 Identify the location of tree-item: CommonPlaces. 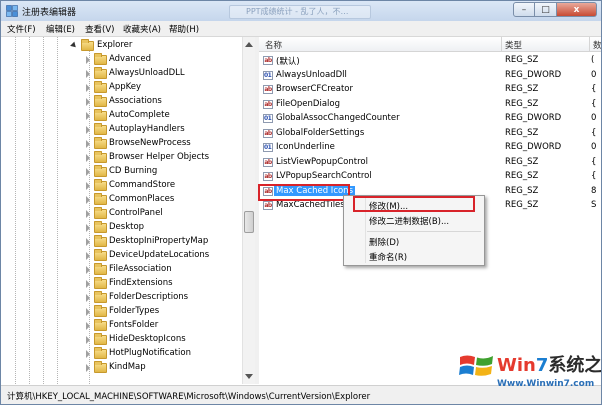
(121, 200).